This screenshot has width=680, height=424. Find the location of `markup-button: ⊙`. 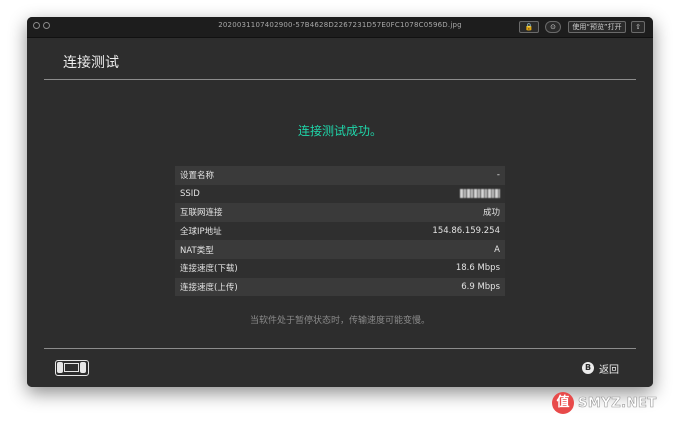

markup-button: ⊙ is located at coordinates (553, 27).